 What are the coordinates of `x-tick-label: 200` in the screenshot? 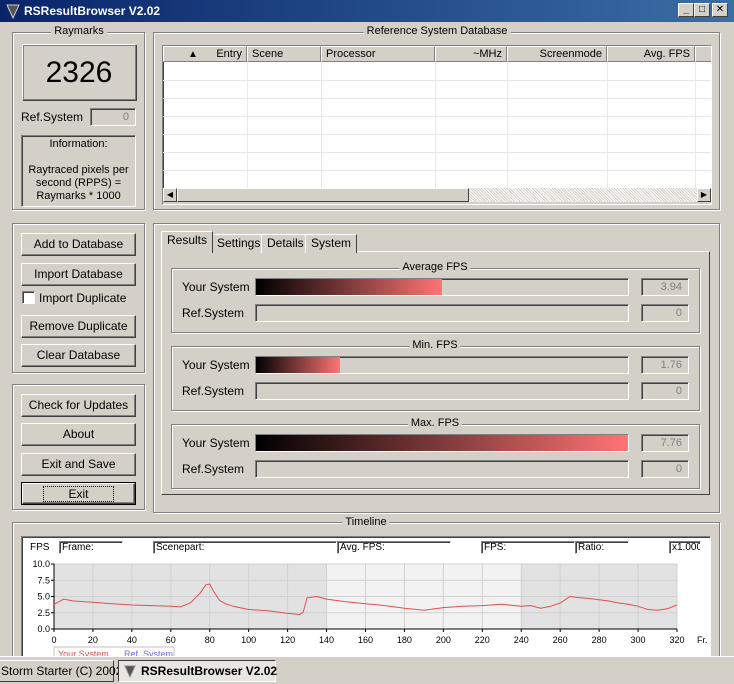 It's located at (443, 640).